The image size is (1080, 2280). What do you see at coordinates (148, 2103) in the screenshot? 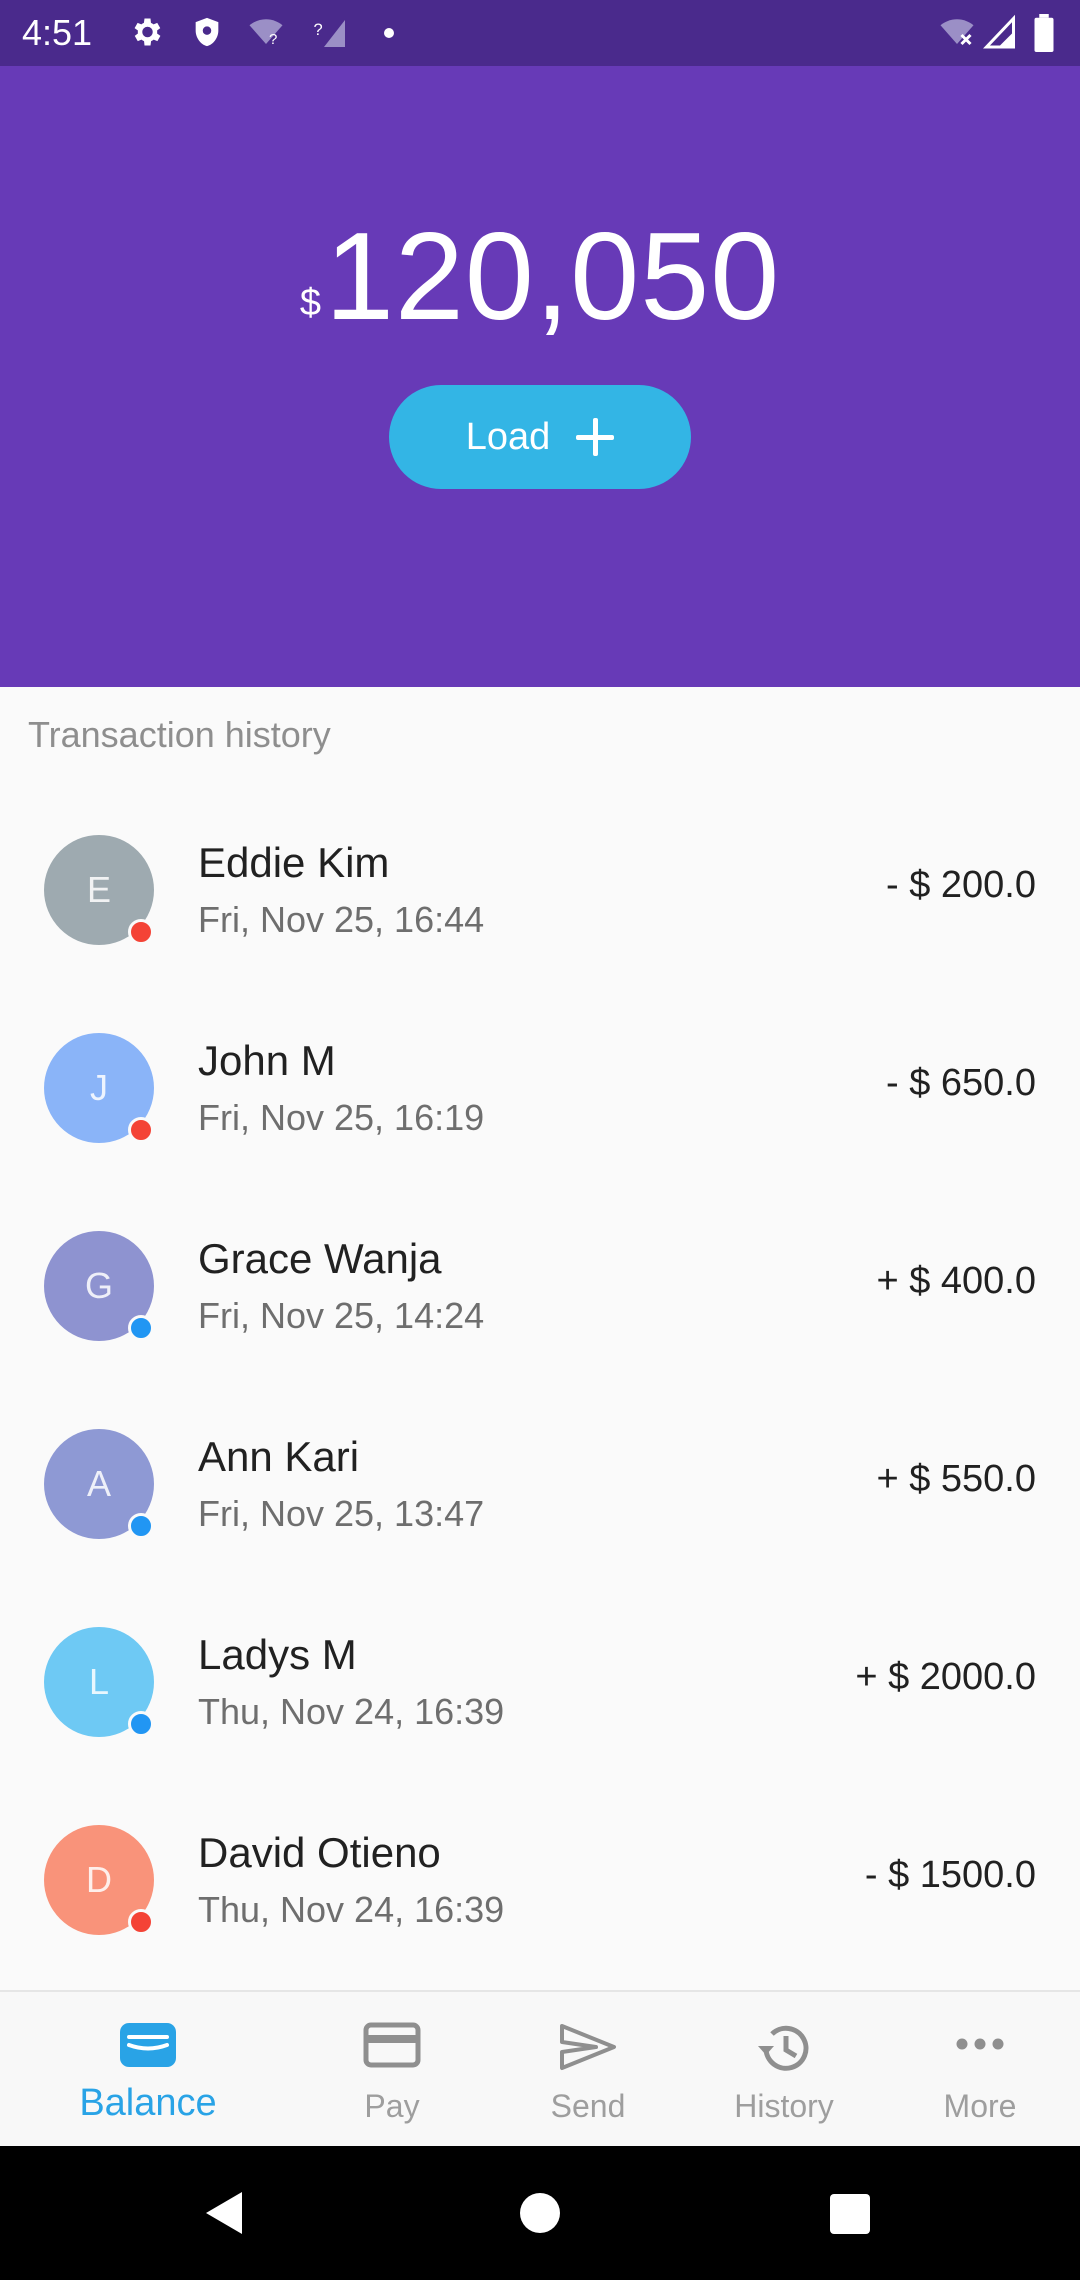
I see `nav-label: Balance` at bounding box center [148, 2103].